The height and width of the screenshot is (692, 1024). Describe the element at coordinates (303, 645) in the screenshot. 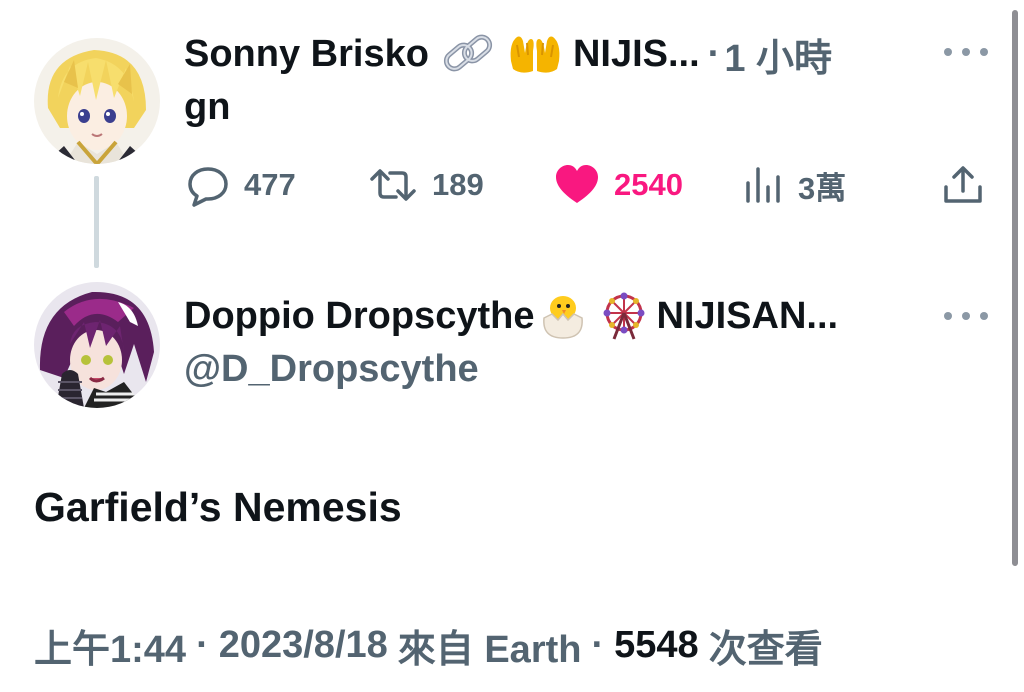

I see `tweet-date: 2023/8/18` at that location.